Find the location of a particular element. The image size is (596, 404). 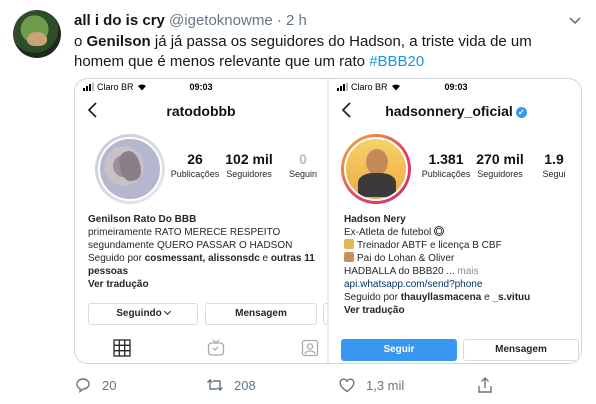

bio-name: Genilson Rato Do BBB is located at coordinates (142, 219).